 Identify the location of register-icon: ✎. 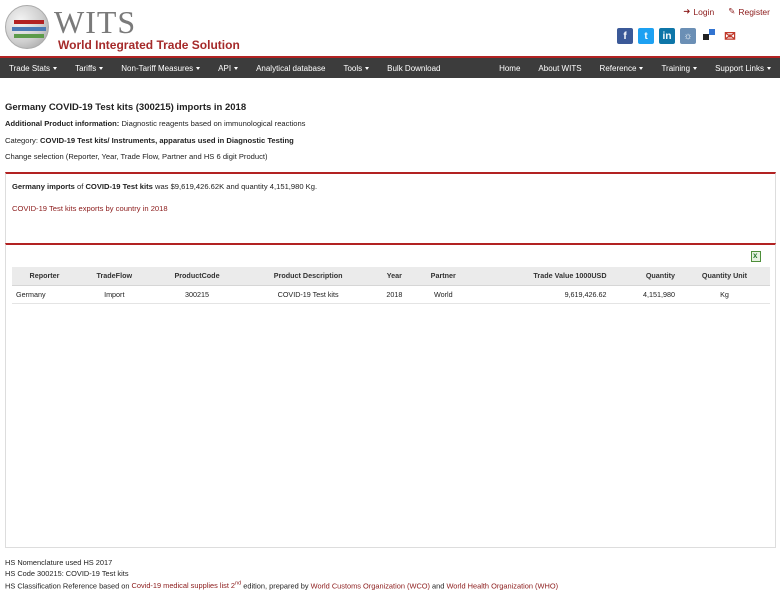
(732, 11).